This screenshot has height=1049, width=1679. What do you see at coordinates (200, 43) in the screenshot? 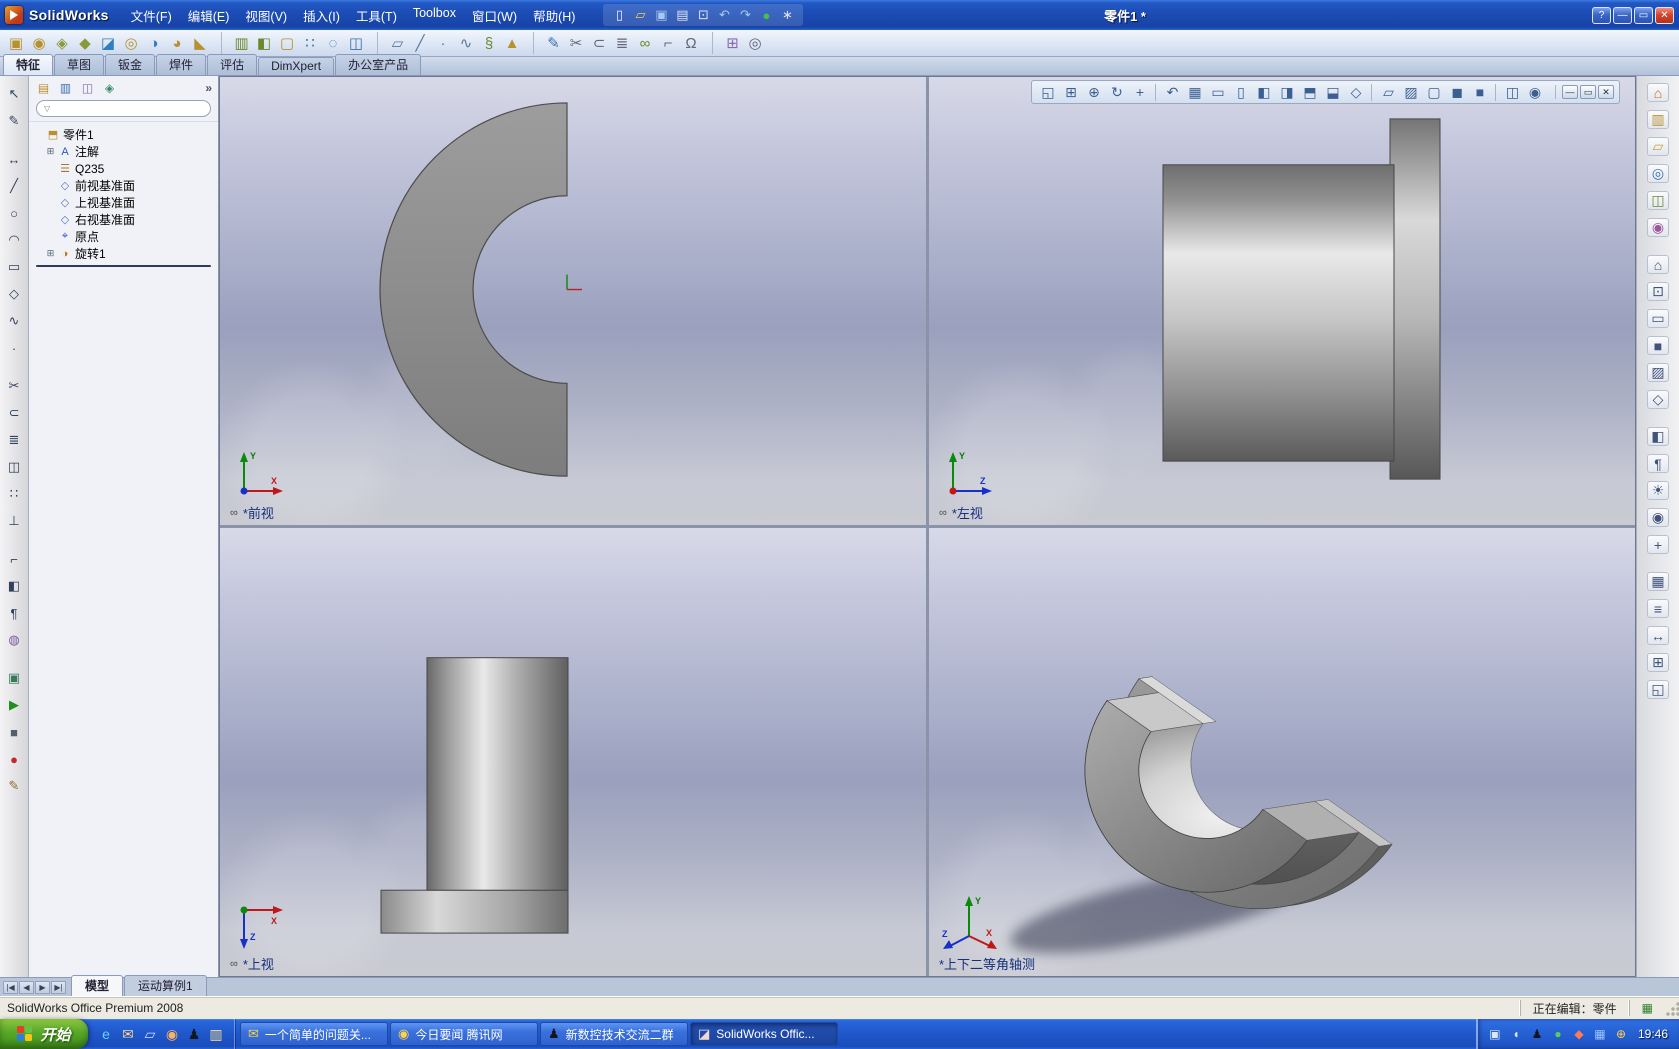
I see `chamfer-icon: ◣` at bounding box center [200, 43].